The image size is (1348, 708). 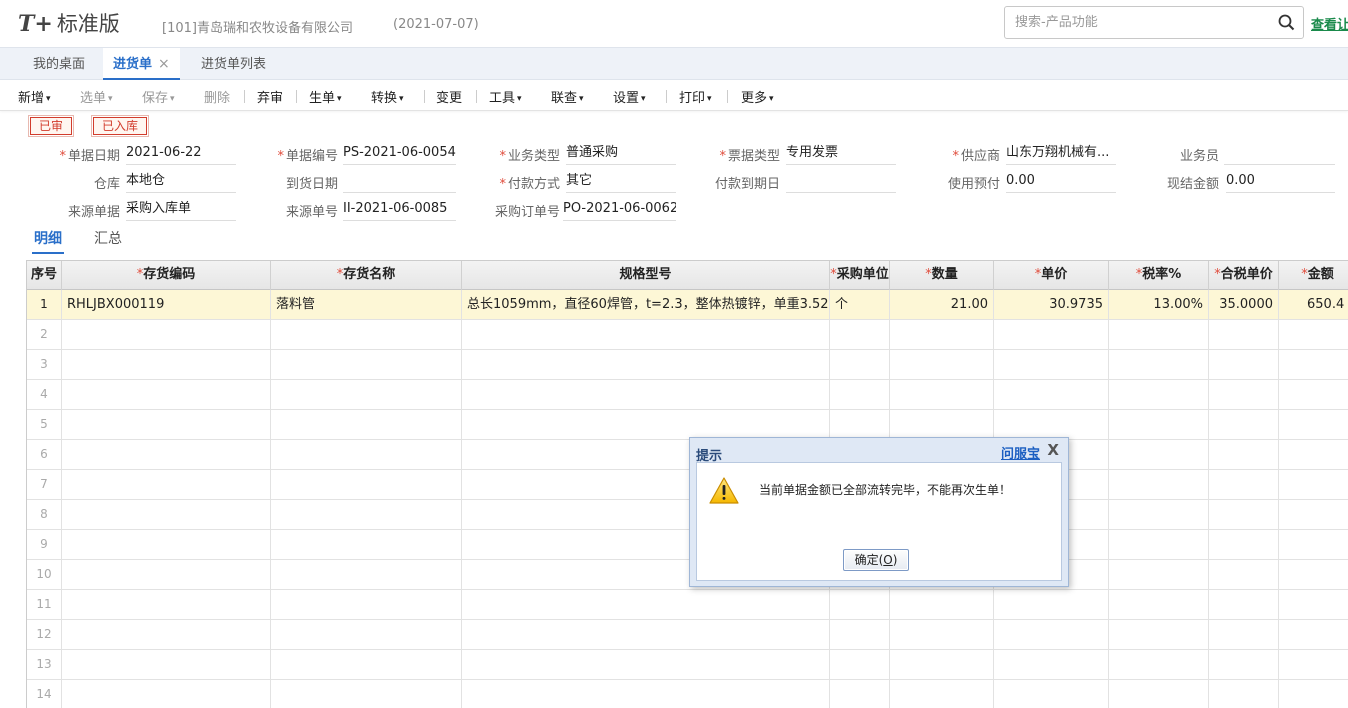 What do you see at coordinates (366, 275) in the screenshot?
I see `col-name: *存货名称` at bounding box center [366, 275].